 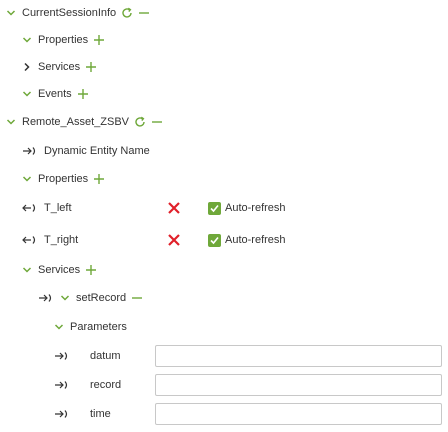 I want to click on record-input, so click(x=298, y=385).